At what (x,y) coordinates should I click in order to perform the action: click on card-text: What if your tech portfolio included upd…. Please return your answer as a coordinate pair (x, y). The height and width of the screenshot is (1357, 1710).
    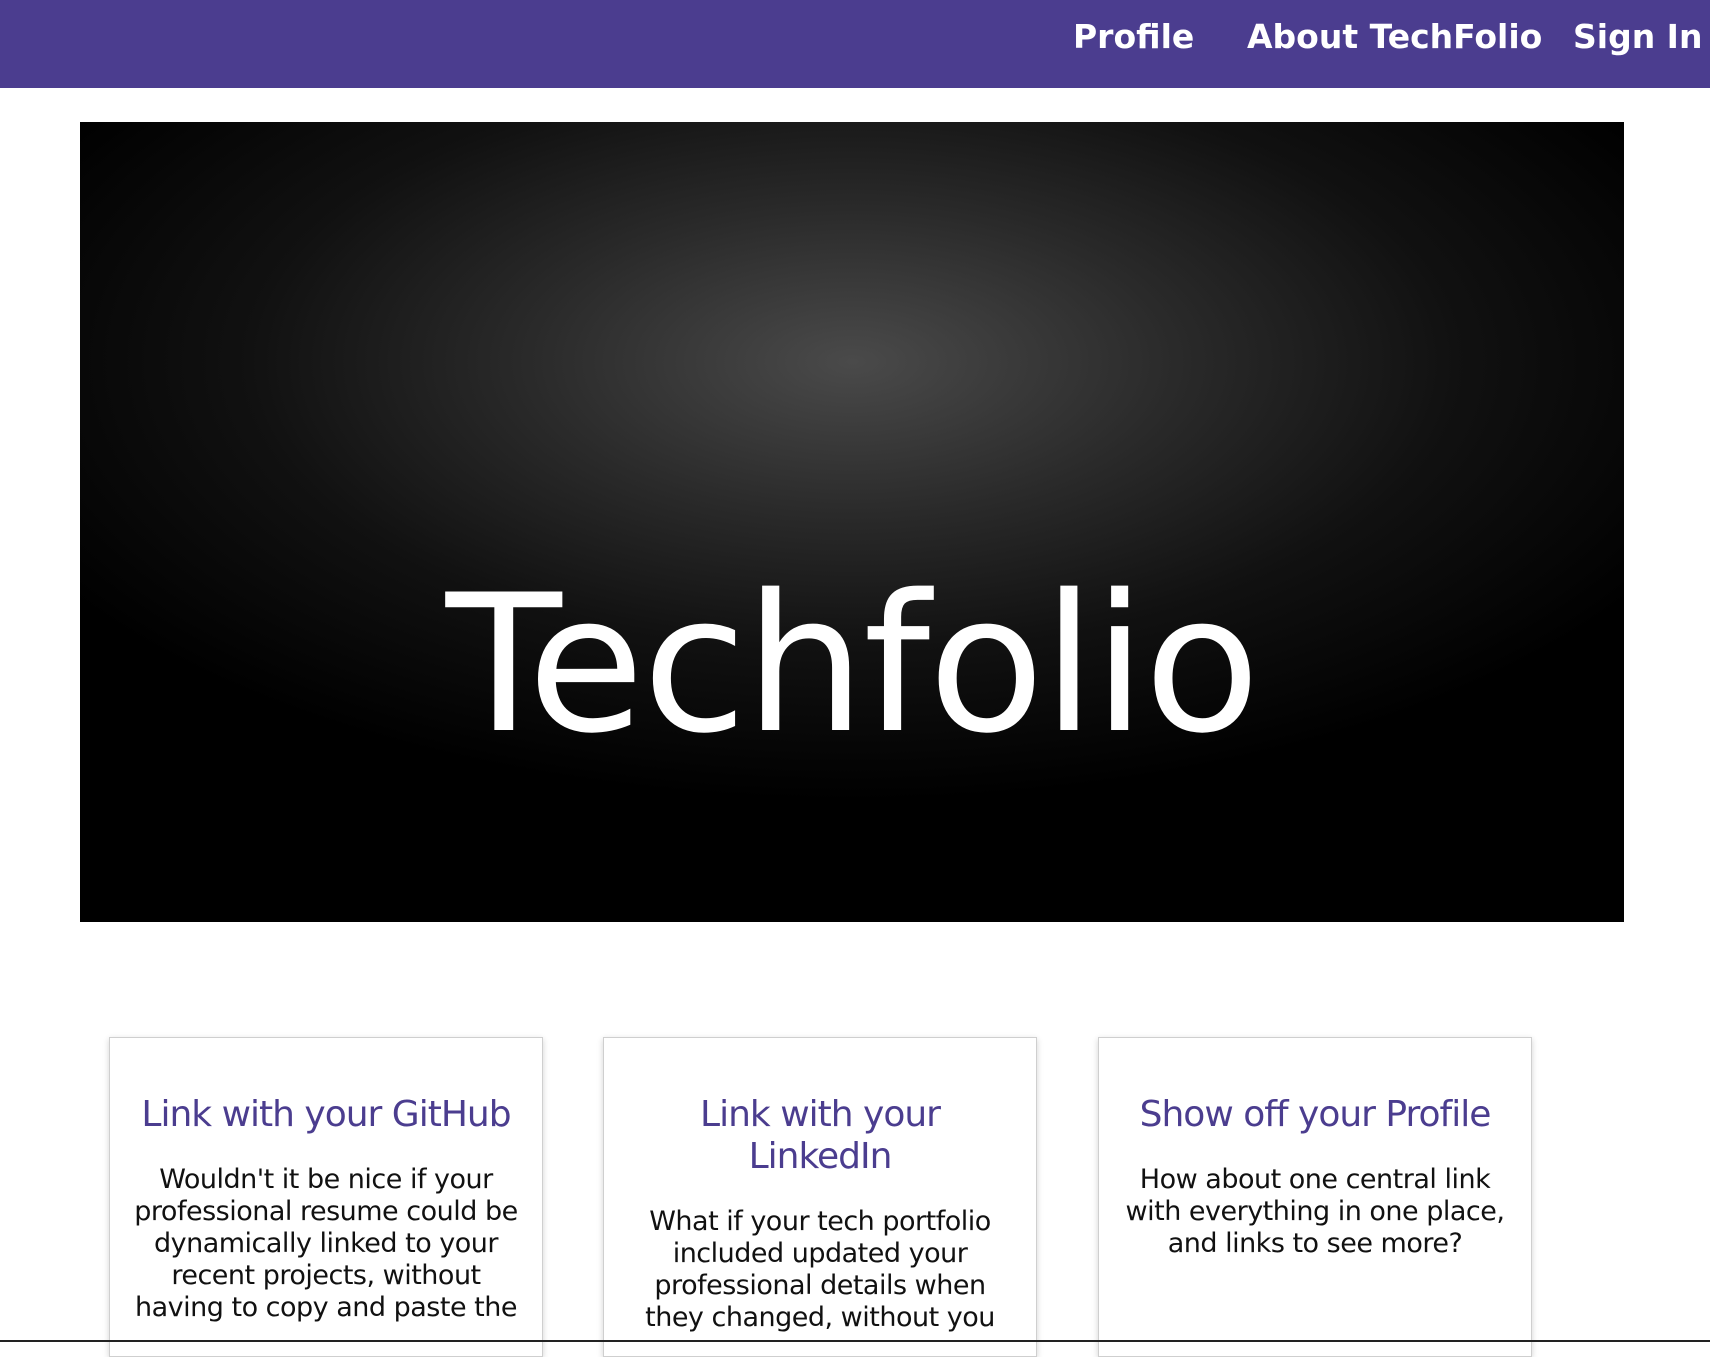
    Looking at the image, I should click on (820, 1269).